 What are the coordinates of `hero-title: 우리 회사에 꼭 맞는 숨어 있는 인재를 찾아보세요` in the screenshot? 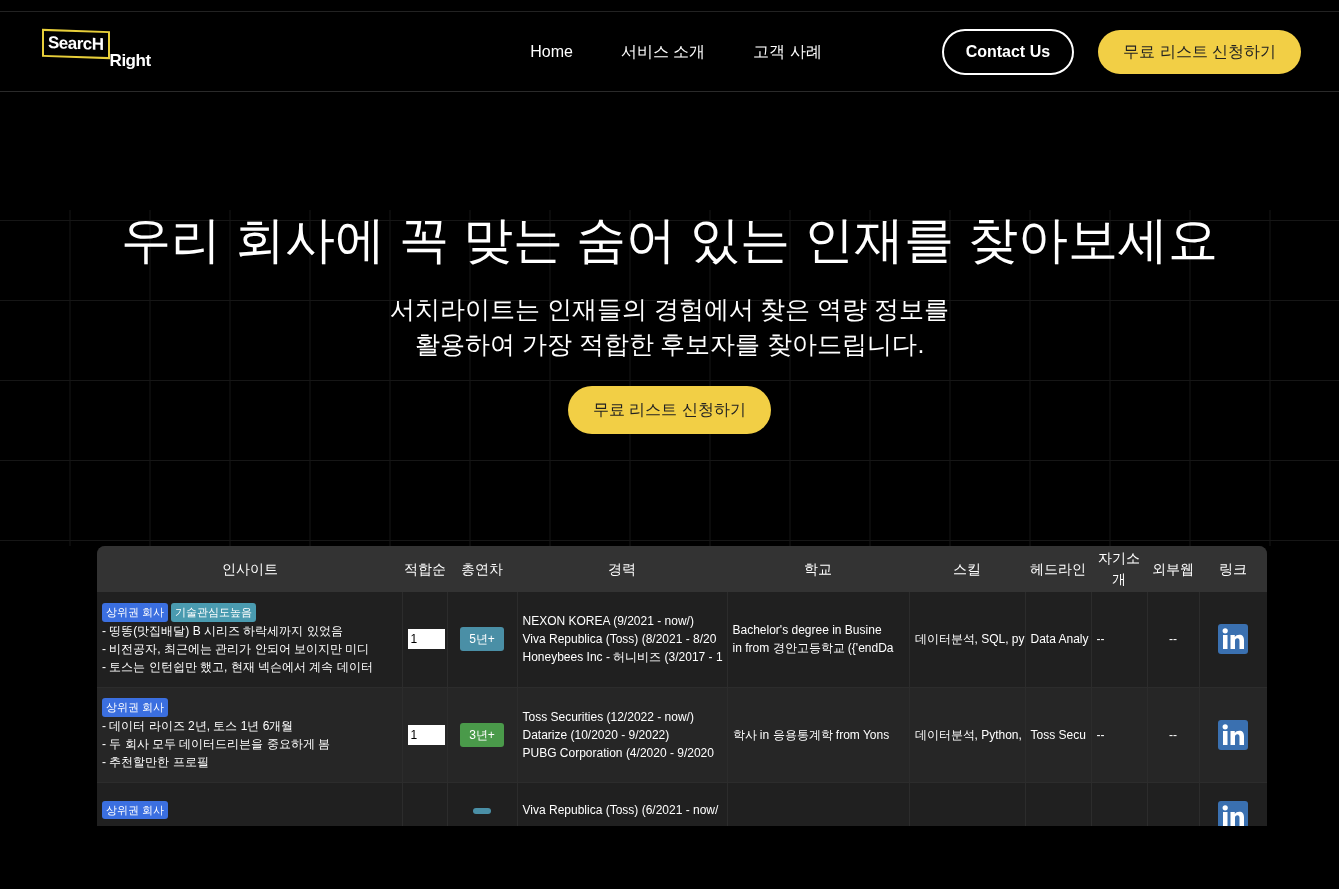 It's located at (669, 240).